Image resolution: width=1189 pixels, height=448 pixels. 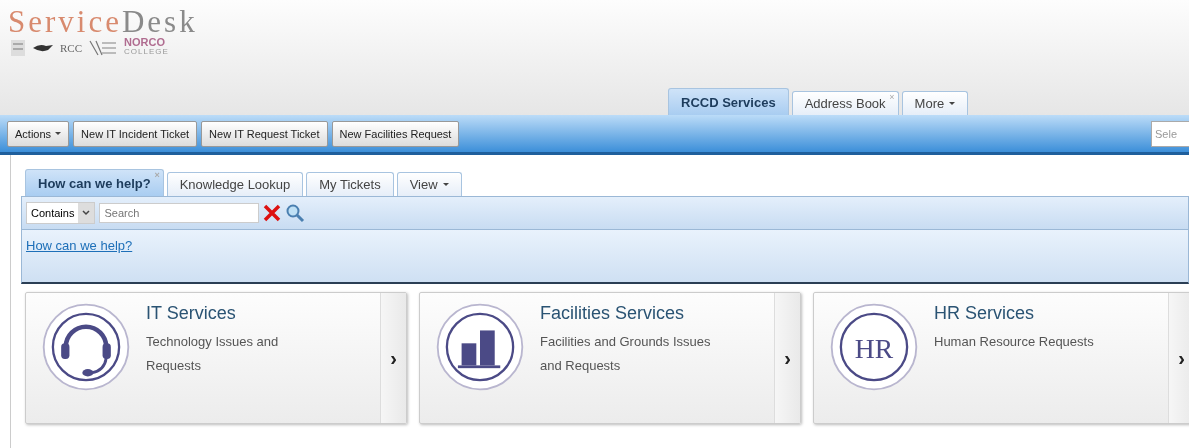 I want to click on chevron-down-icon, so click(x=86, y=213).